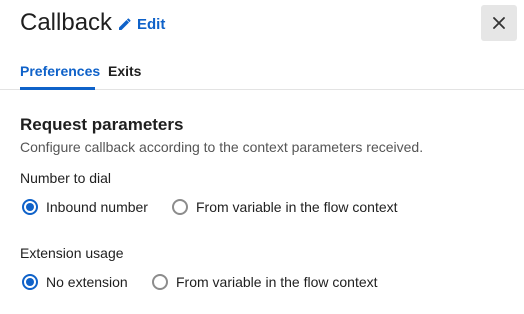 Image resolution: width=524 pixels, height=314 pixels. What do you see at coordinates (60, 71) in the screenshot?
I see `tab-preferences: Preferences` at bounding box center [60, 71].